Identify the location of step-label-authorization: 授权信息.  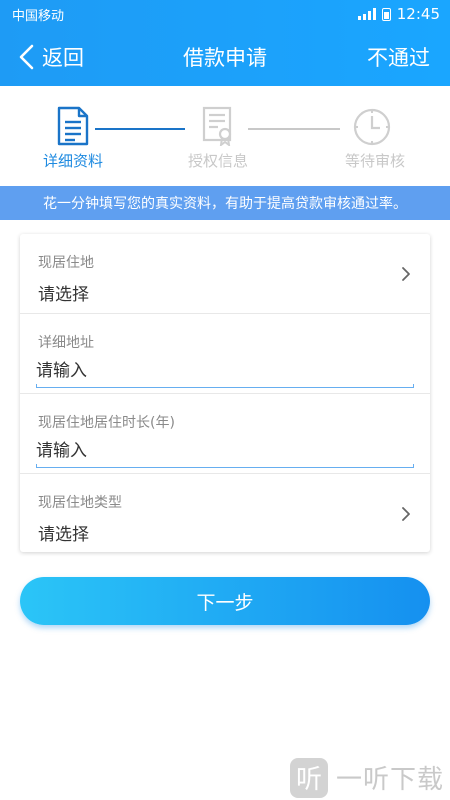
(217, 161).